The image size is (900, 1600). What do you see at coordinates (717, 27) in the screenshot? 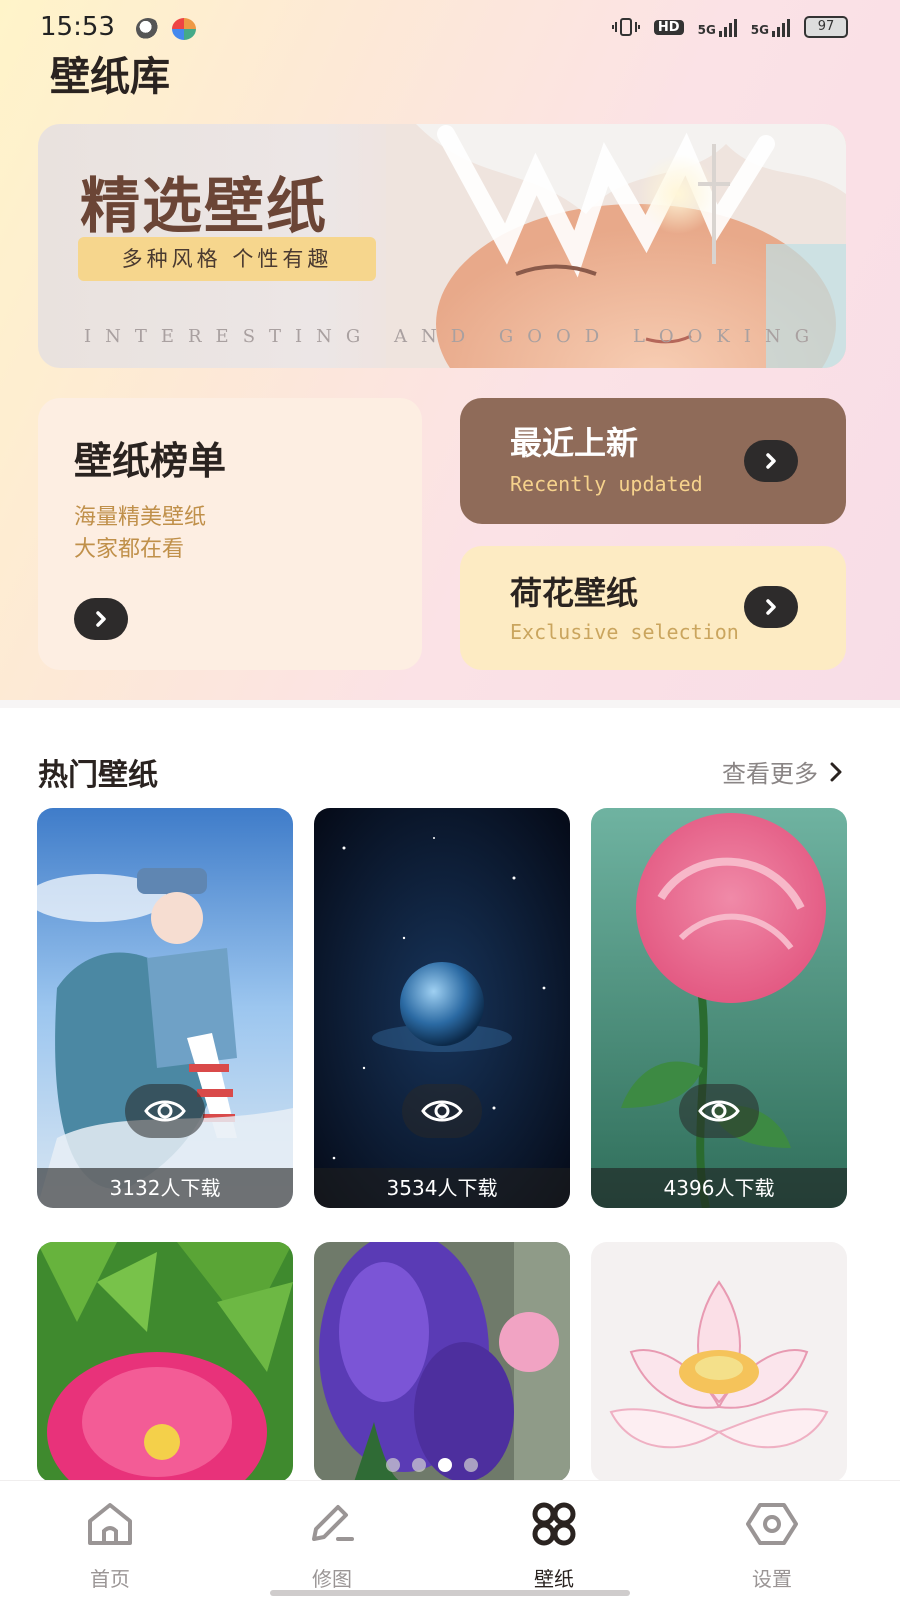
I see `signal-1: 5G` at bounding box center [717, 27].